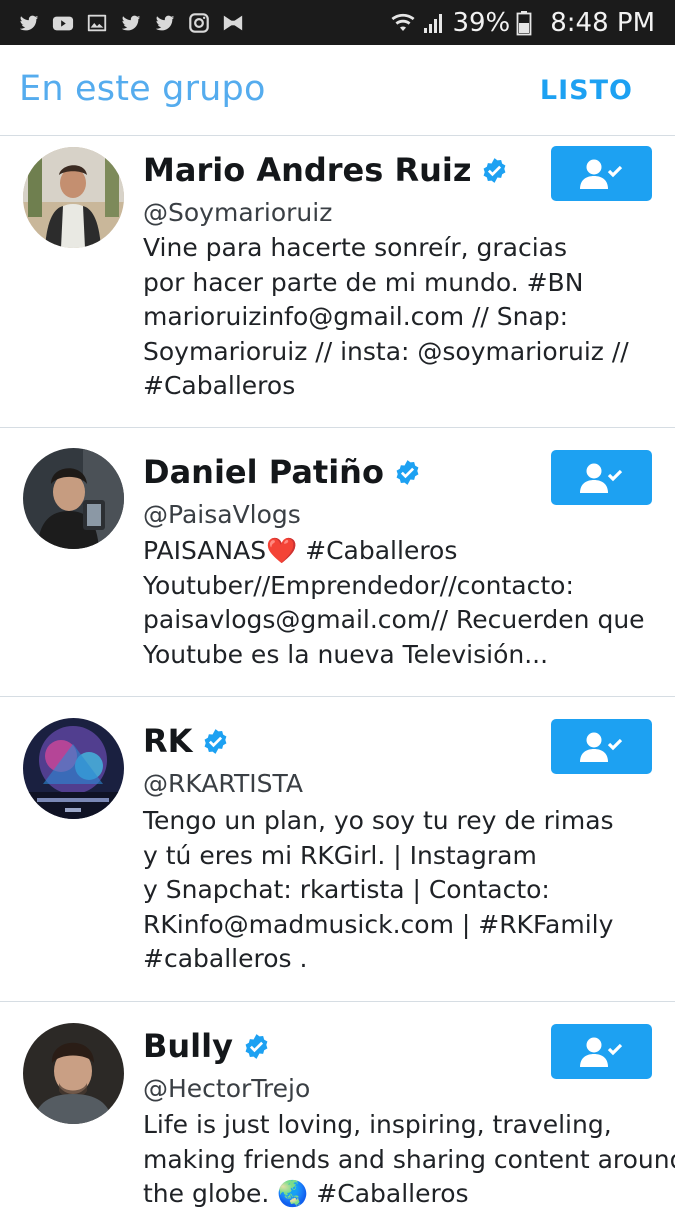  I want to click on user-handle: @Soymarioruiz, so click(238, 212).